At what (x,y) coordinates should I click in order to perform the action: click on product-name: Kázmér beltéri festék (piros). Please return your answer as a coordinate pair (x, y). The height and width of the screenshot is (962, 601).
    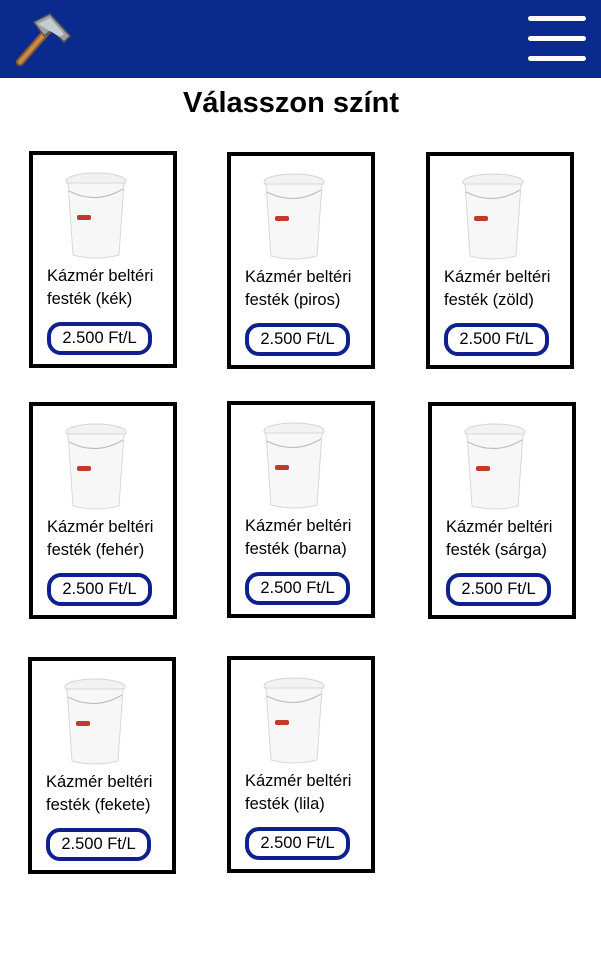
    Looking at the image, I should click on (298, 288).